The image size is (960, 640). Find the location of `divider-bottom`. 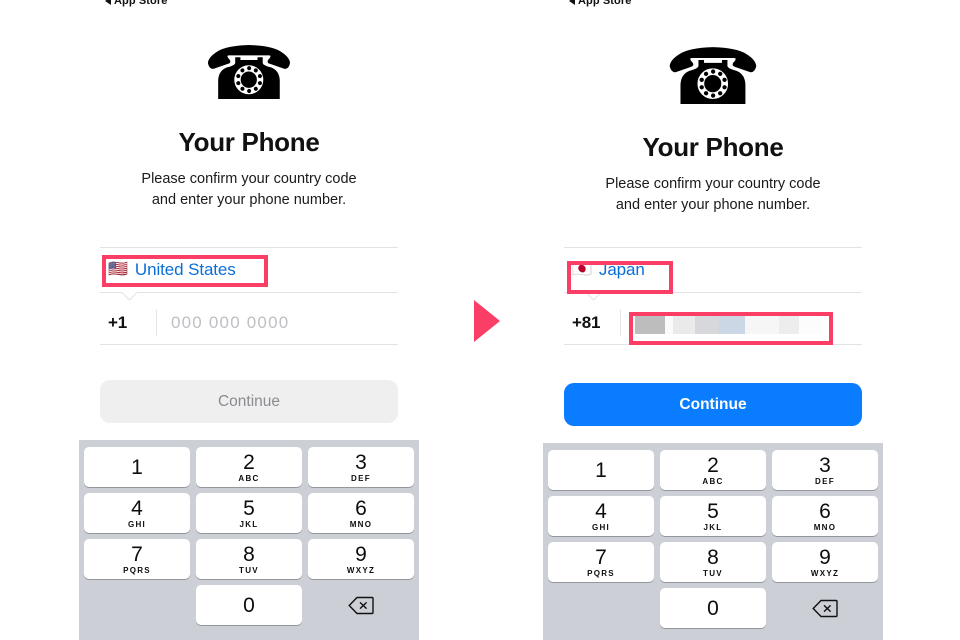

divider-bottom is located at coordinates (249, 344).